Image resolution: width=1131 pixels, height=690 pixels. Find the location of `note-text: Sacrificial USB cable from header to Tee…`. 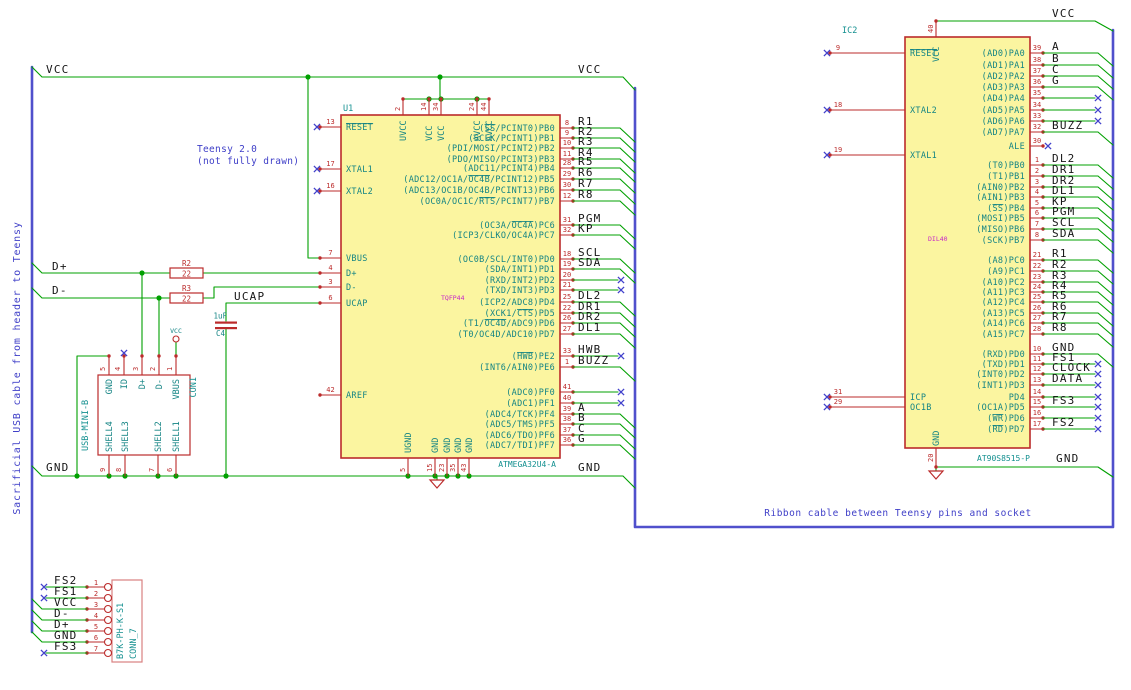

note-text: Sacrificial USB cable from header to Tee… is located at coordinates (17, 367).